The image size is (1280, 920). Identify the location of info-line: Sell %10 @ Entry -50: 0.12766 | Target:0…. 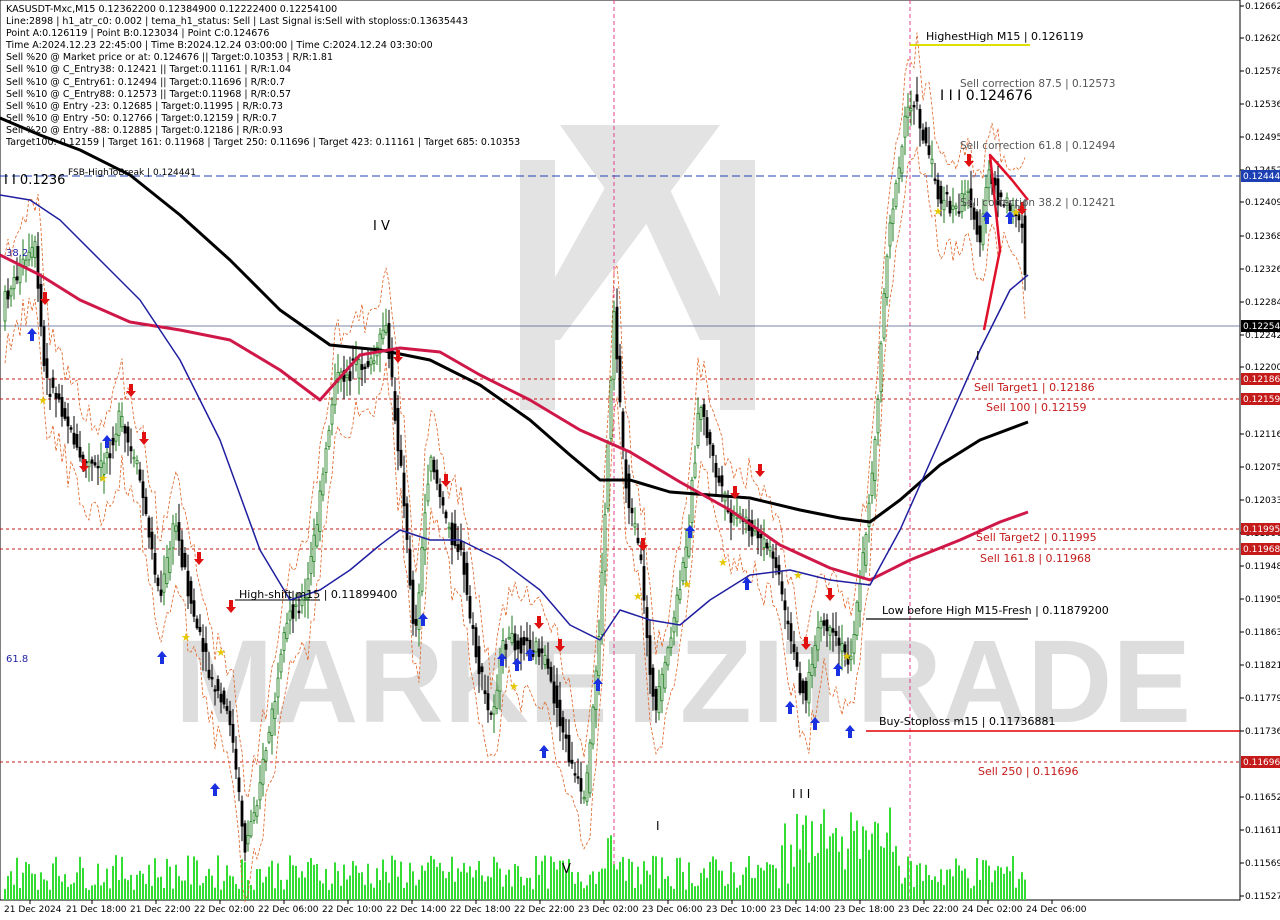
(141, 118).